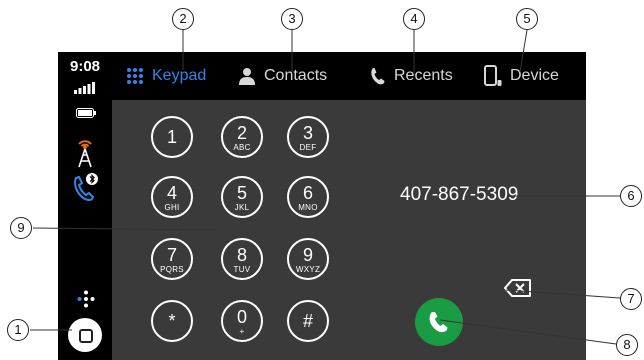  What do you see at coordinates (631, 299) in the screenshot?
I see `callout-7: 7` at bounding box center [631, 299].